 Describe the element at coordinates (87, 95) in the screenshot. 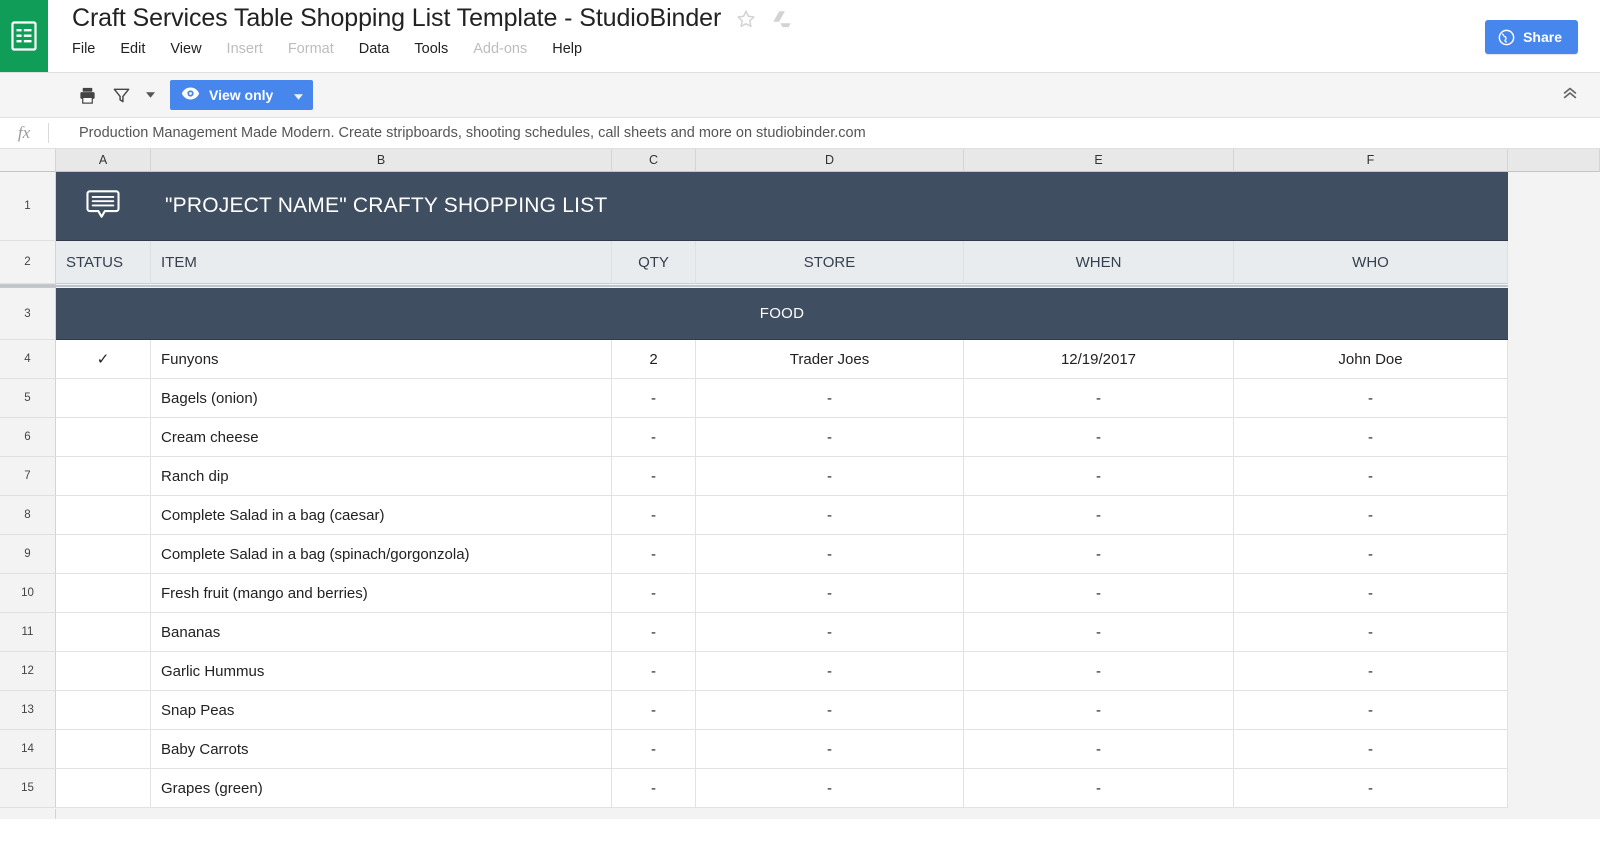

I see `print-icon` at that location.